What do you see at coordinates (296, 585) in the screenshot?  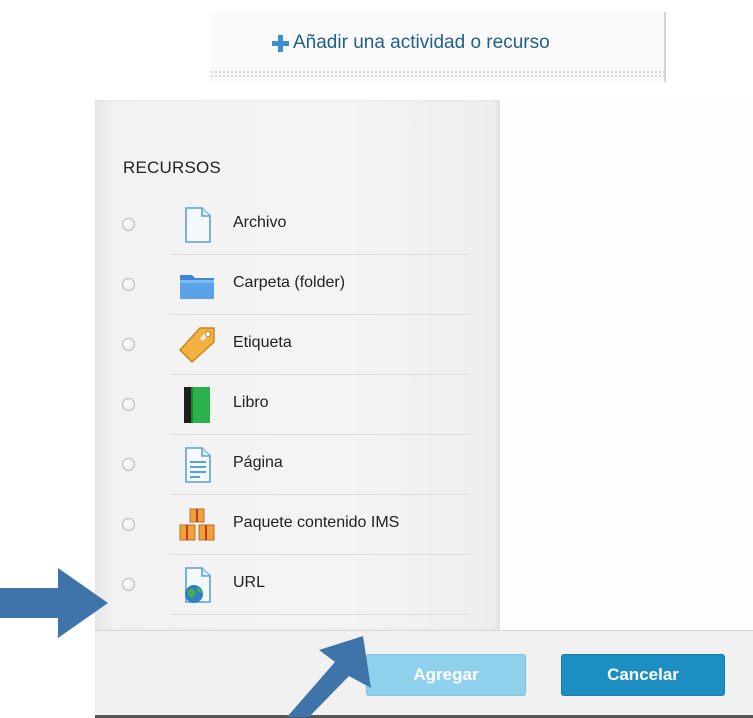 I see `option-url: URL` at bounding box center [296, 585].